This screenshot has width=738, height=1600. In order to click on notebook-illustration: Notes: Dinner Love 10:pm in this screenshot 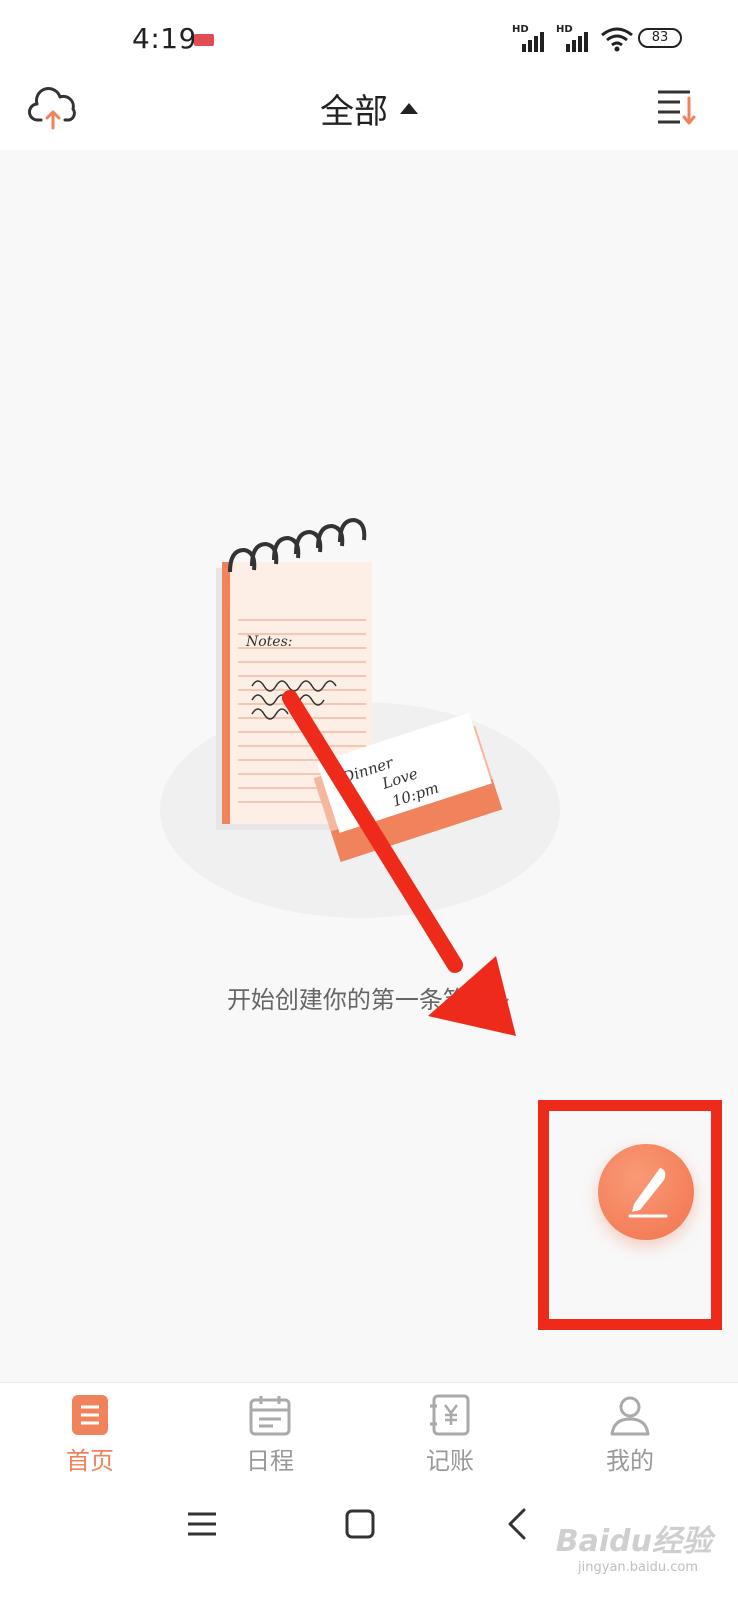, I will do `click(360, 717)`.